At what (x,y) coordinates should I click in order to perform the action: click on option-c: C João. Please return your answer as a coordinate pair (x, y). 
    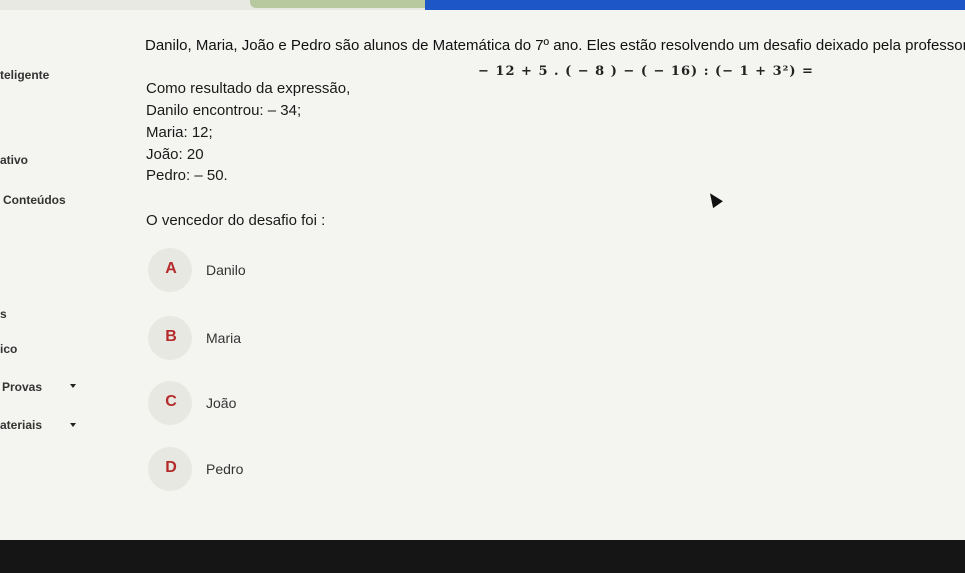
    Looking at the image, I should click on (298, 403).